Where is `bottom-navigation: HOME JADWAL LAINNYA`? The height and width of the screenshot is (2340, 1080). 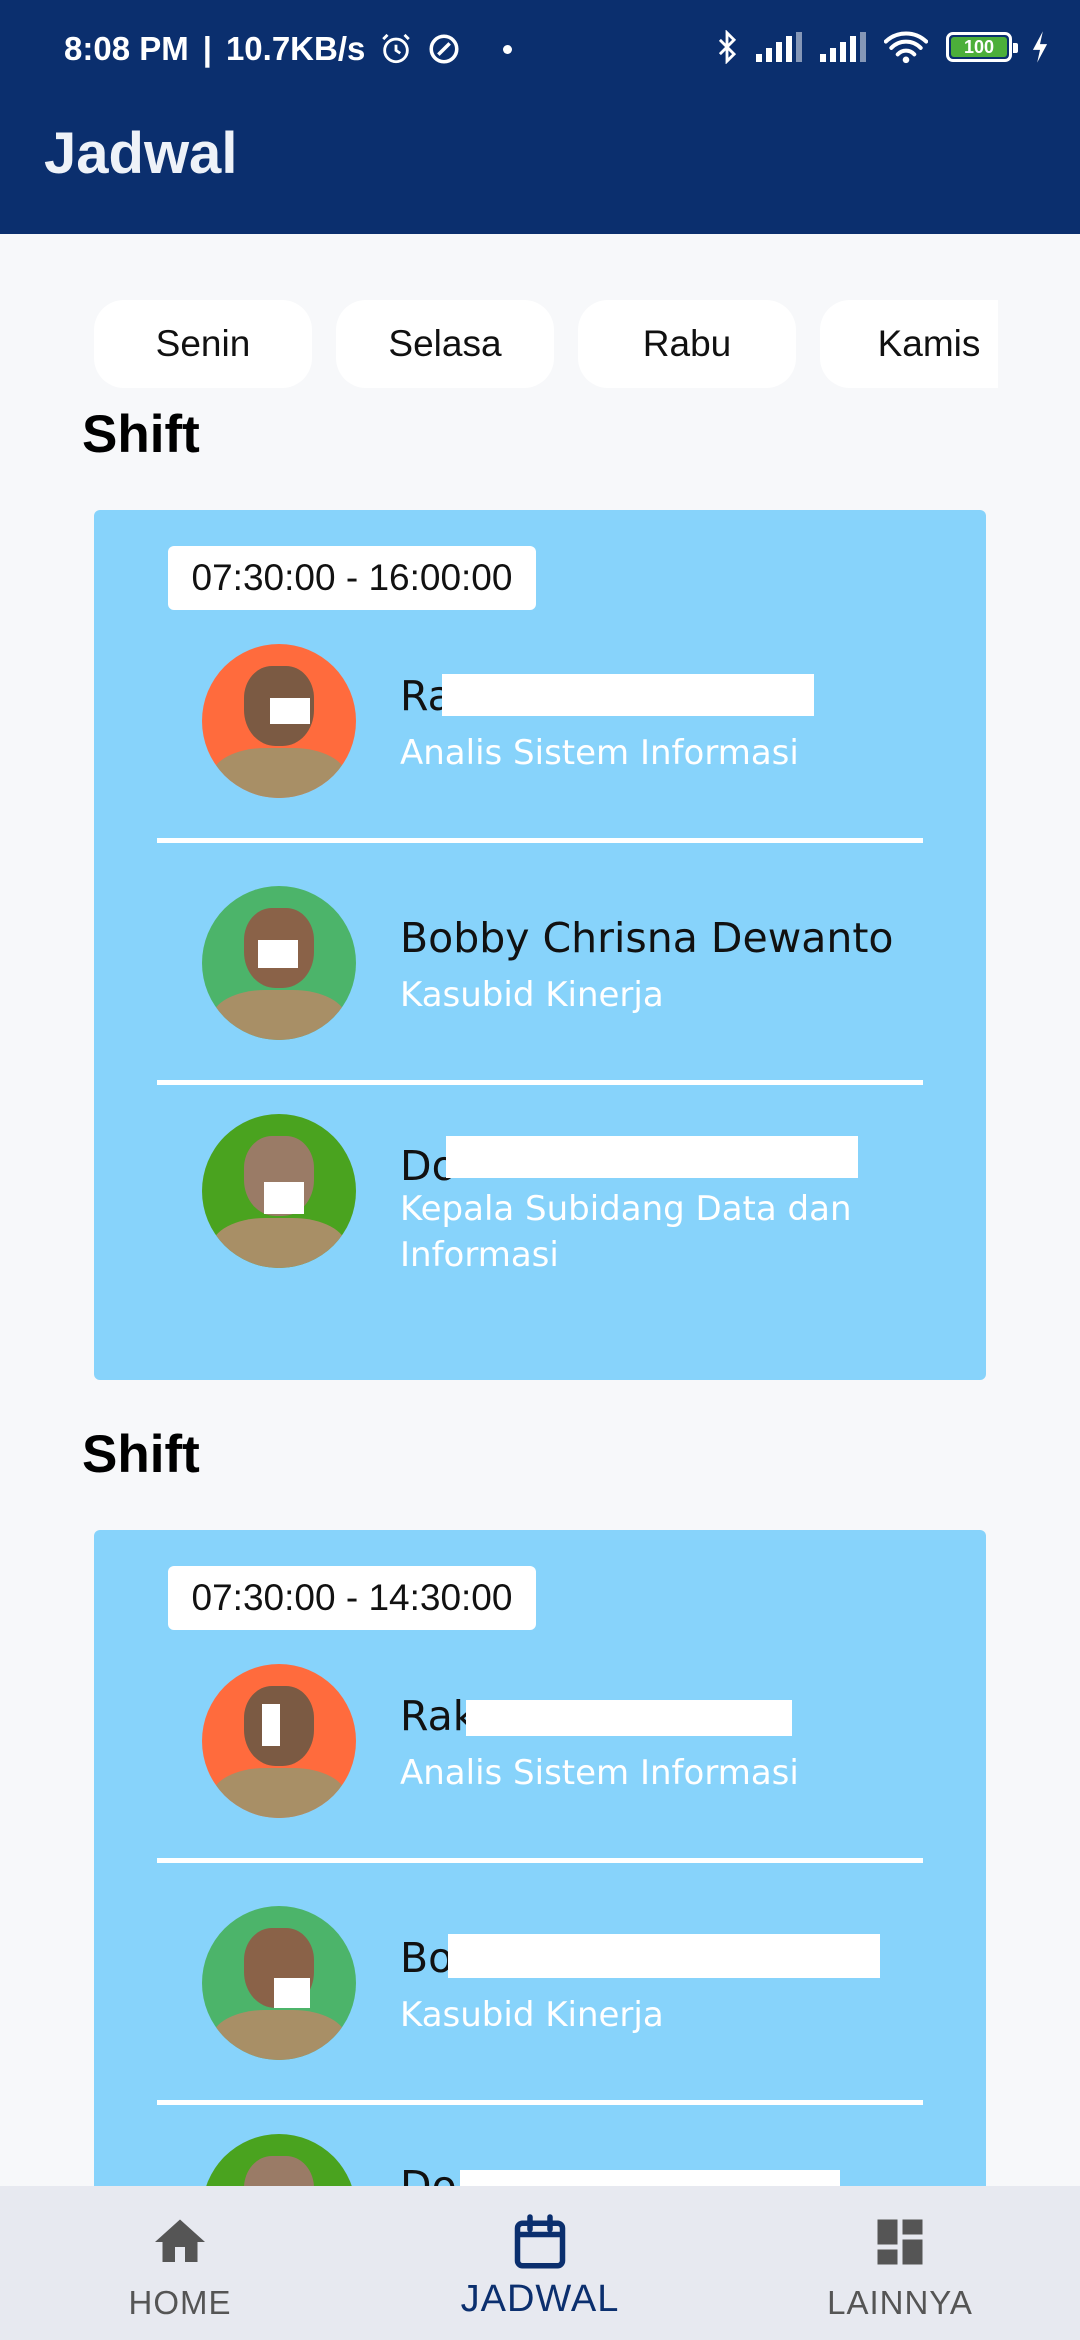
bottom-navigation: HOME JADWAL LAINNYA is located at coordinates (540, 2263).